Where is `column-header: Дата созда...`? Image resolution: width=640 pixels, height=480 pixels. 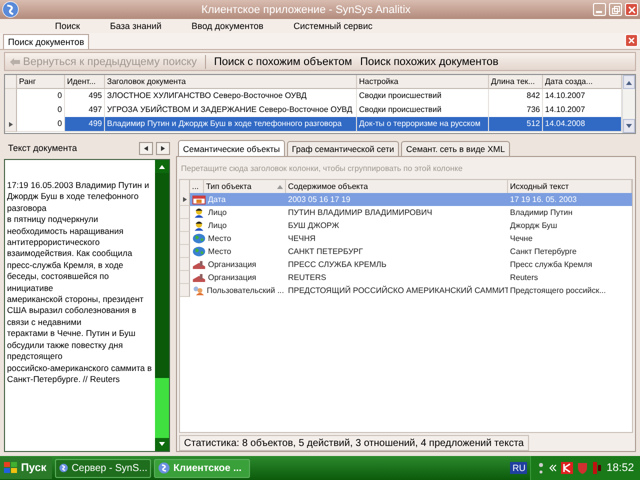
column-header: Дата созда... is located at coordinates (582, 82).